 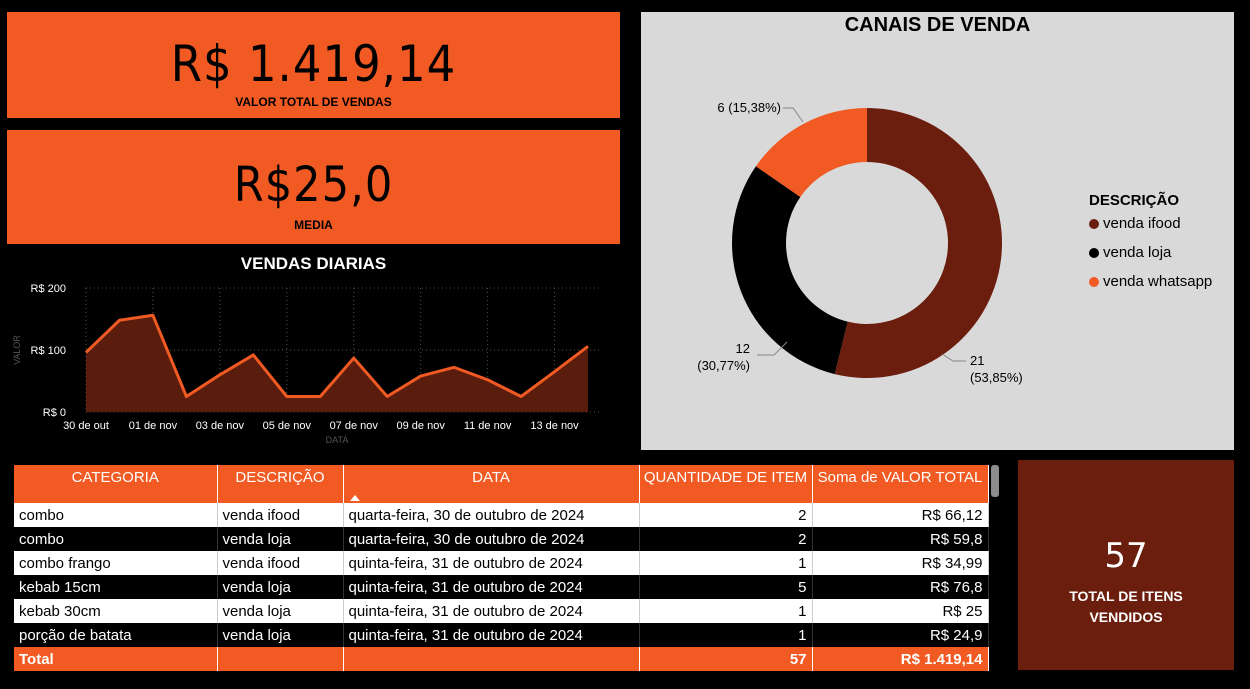 What do you see at coordinates (996, 377) in the screenshot?
I see `data-label-ifood-pct: (53,85%)` at bounding box center [996, 377].